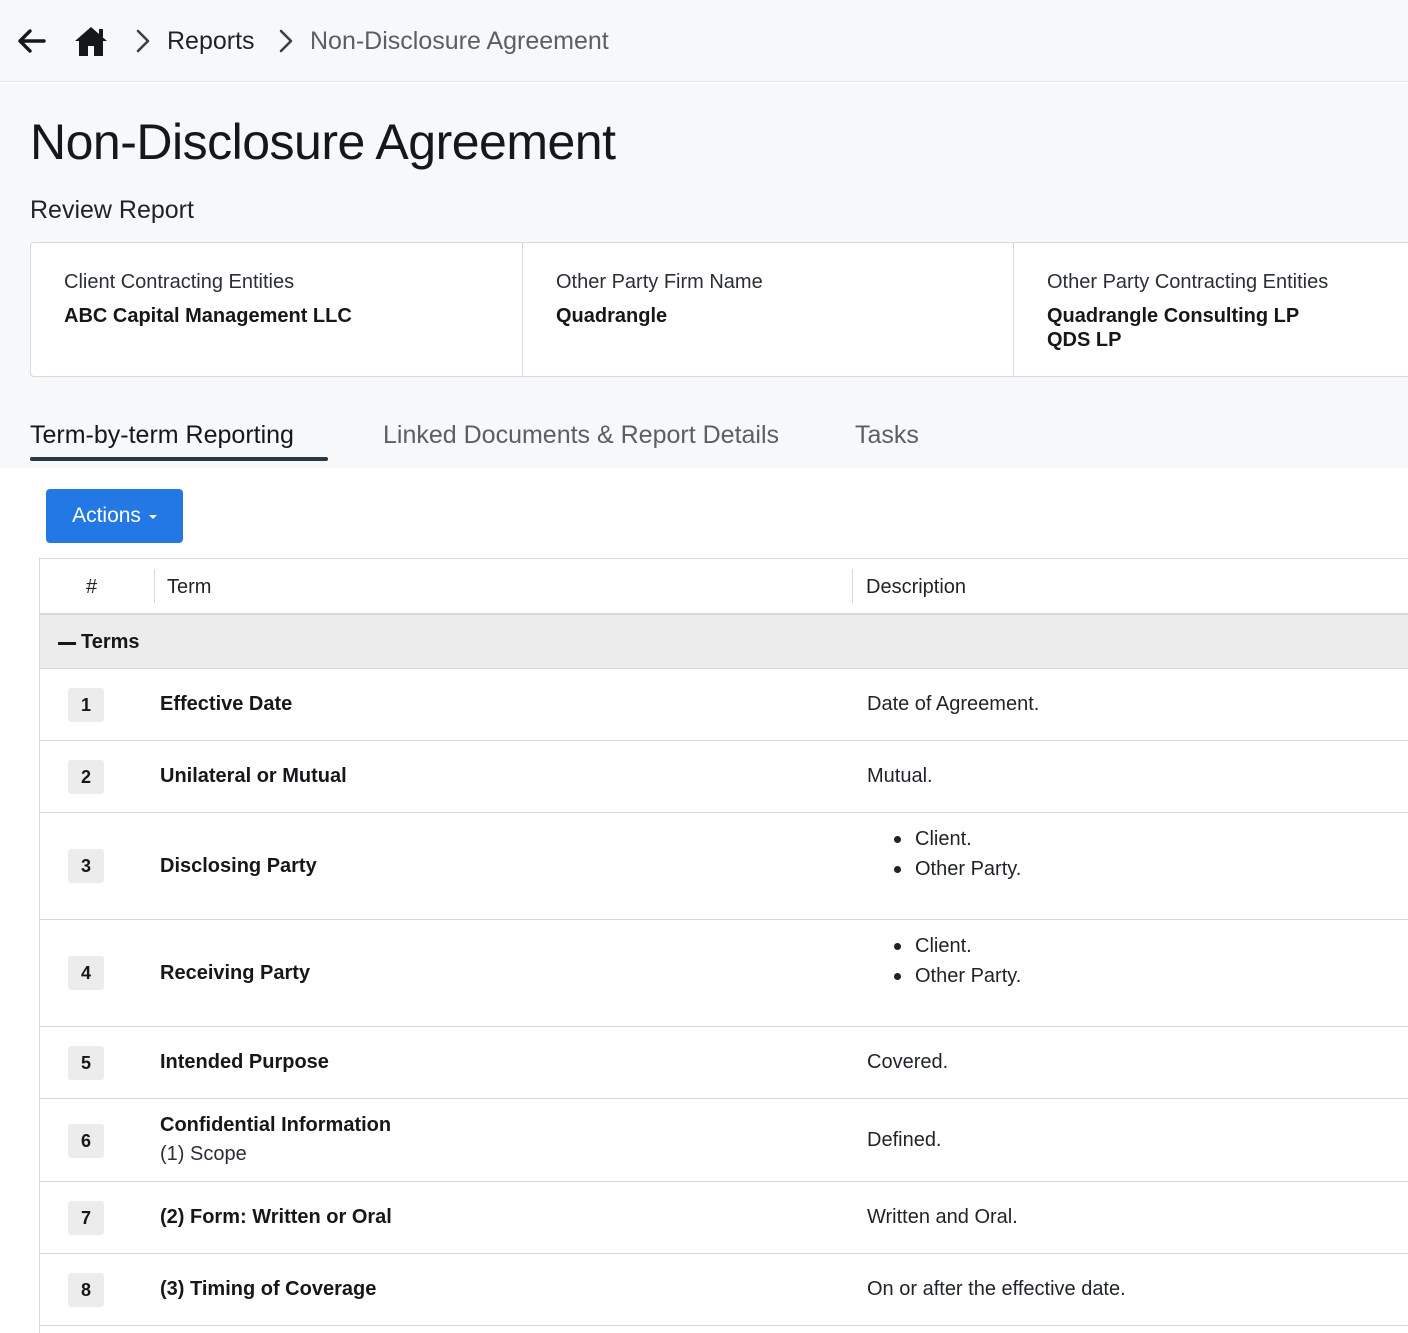 Image resolution: width=1408 pixels, height=1333 pixels. What do you see at coordinates (211, 41) in the screenshot?
I see `breadcrumb-reports-link: Reports` at bounding box center [211, 41].